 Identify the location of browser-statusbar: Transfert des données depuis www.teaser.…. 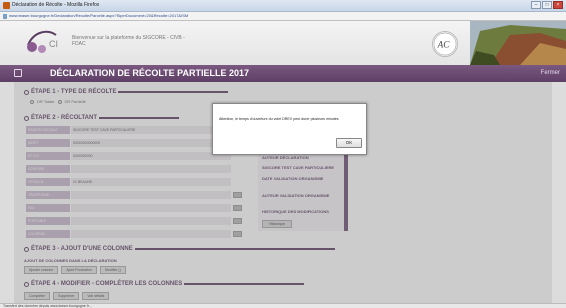
(283, 305).